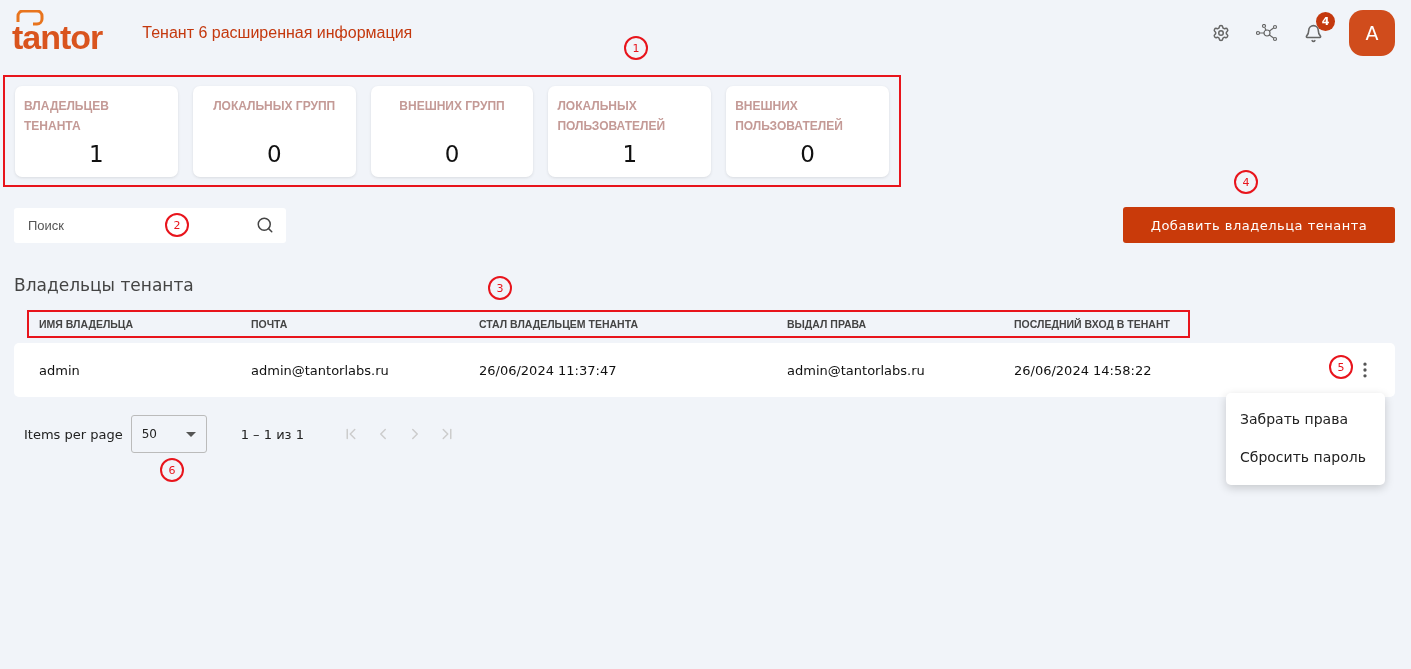 This screenshot has height=669, width=1411. What do you see at coordinates (827, 324) in the screenshot?
I see `column-header: ВЫДАЛ ПРАВА` at bounding box center [827, 324].